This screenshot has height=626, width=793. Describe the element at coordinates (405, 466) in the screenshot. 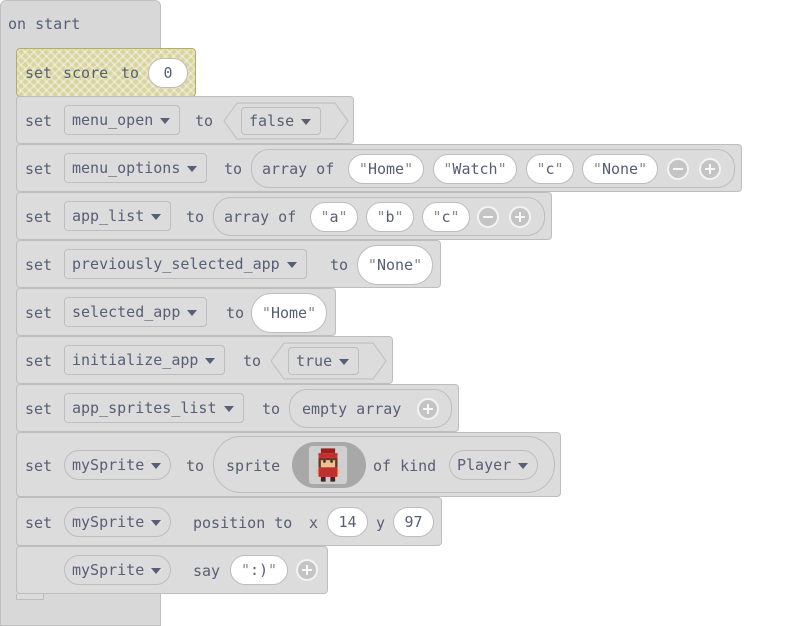

I see `of-kind-label: of kind` at that location.